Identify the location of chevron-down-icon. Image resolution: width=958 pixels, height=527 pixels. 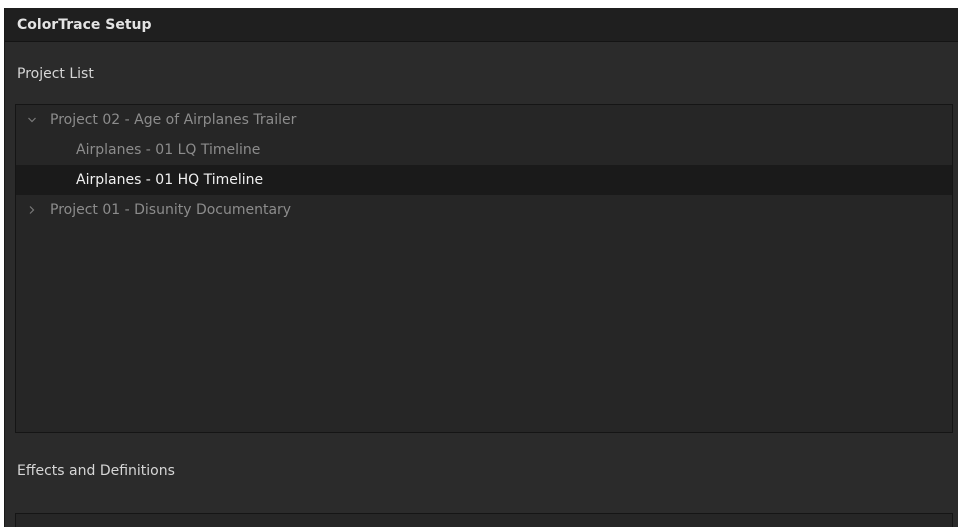
(32, 120).